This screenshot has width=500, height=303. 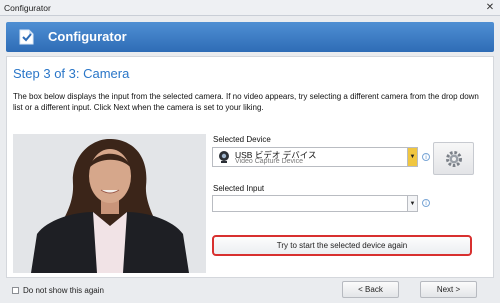 I want to click on input-dropdown: ▼, so click(x=315, y=203).